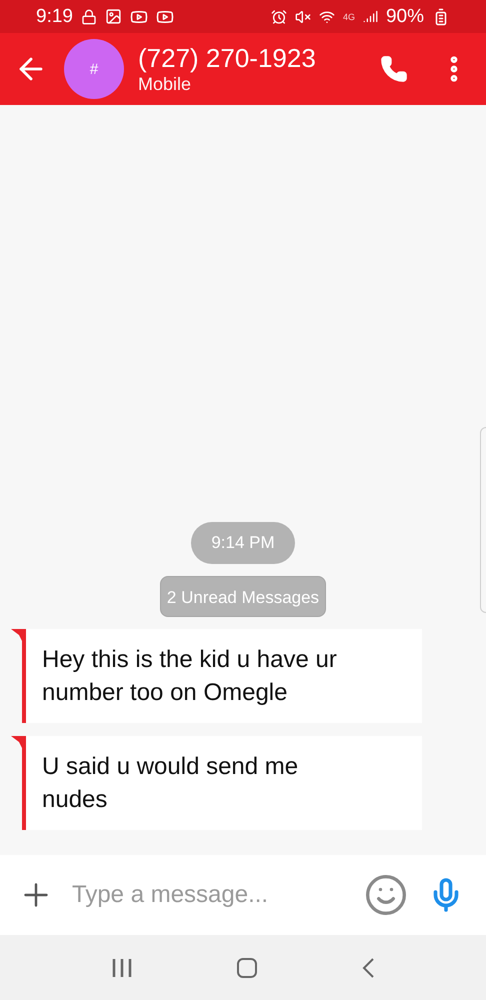 The width and height of the screenshot is (486, 1000). I want to click on battery-percent: 90%, so click(405, 17).